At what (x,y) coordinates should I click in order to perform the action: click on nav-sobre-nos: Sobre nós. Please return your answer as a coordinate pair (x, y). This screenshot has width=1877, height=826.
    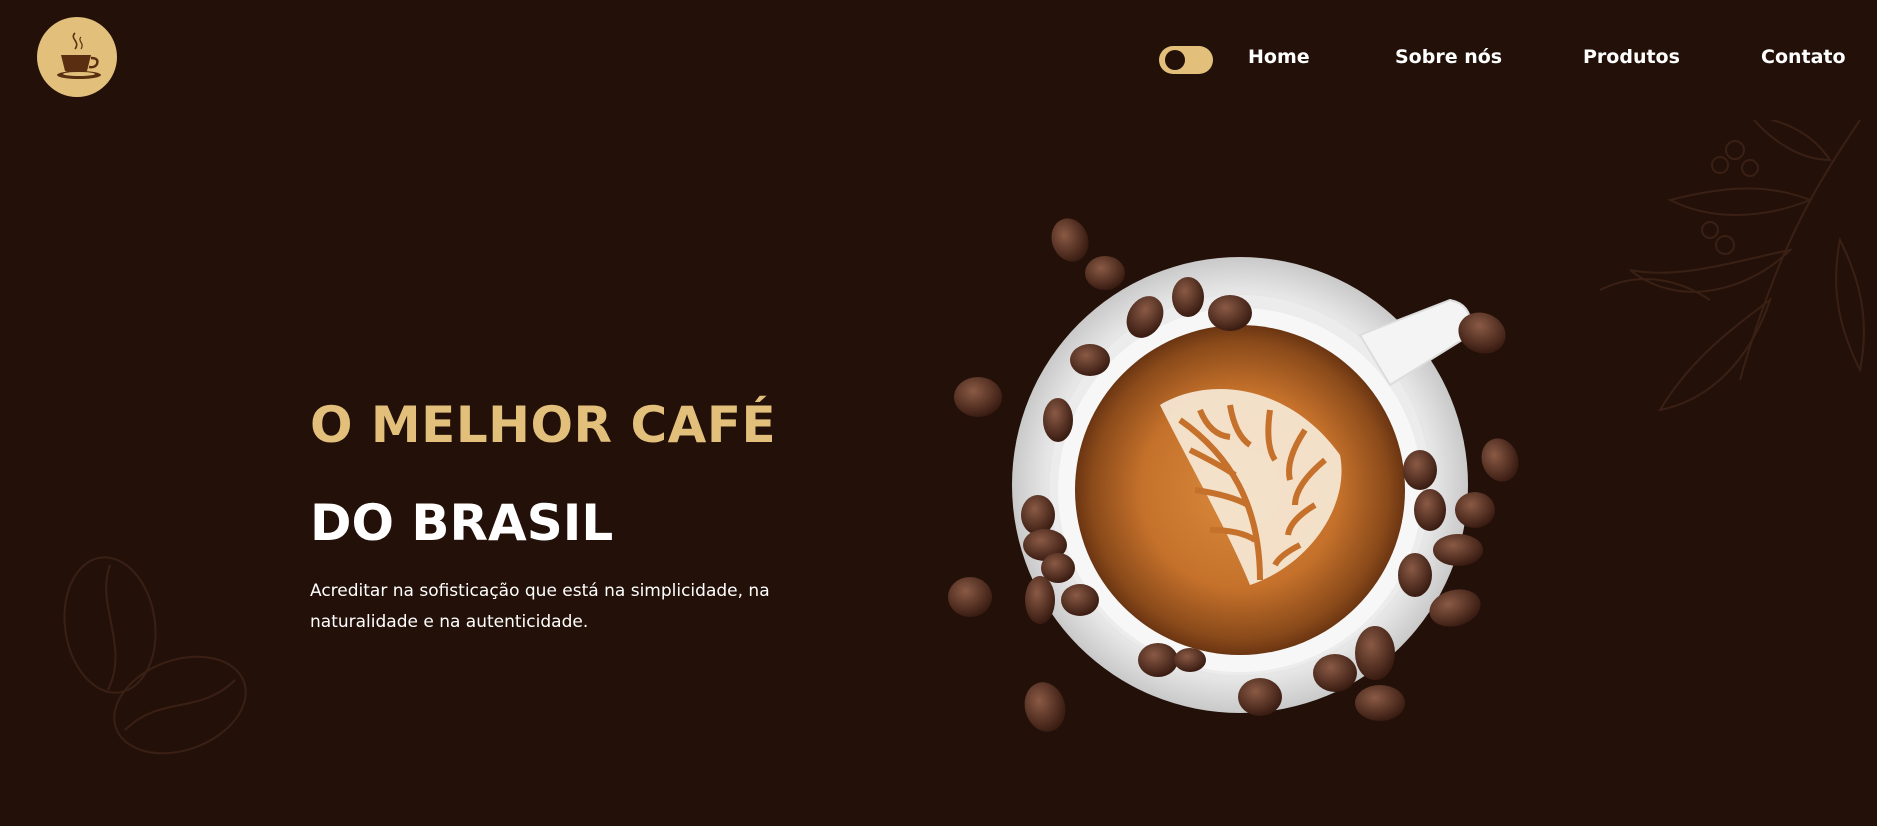
    Looking at the image, I should click on (1448, 57).